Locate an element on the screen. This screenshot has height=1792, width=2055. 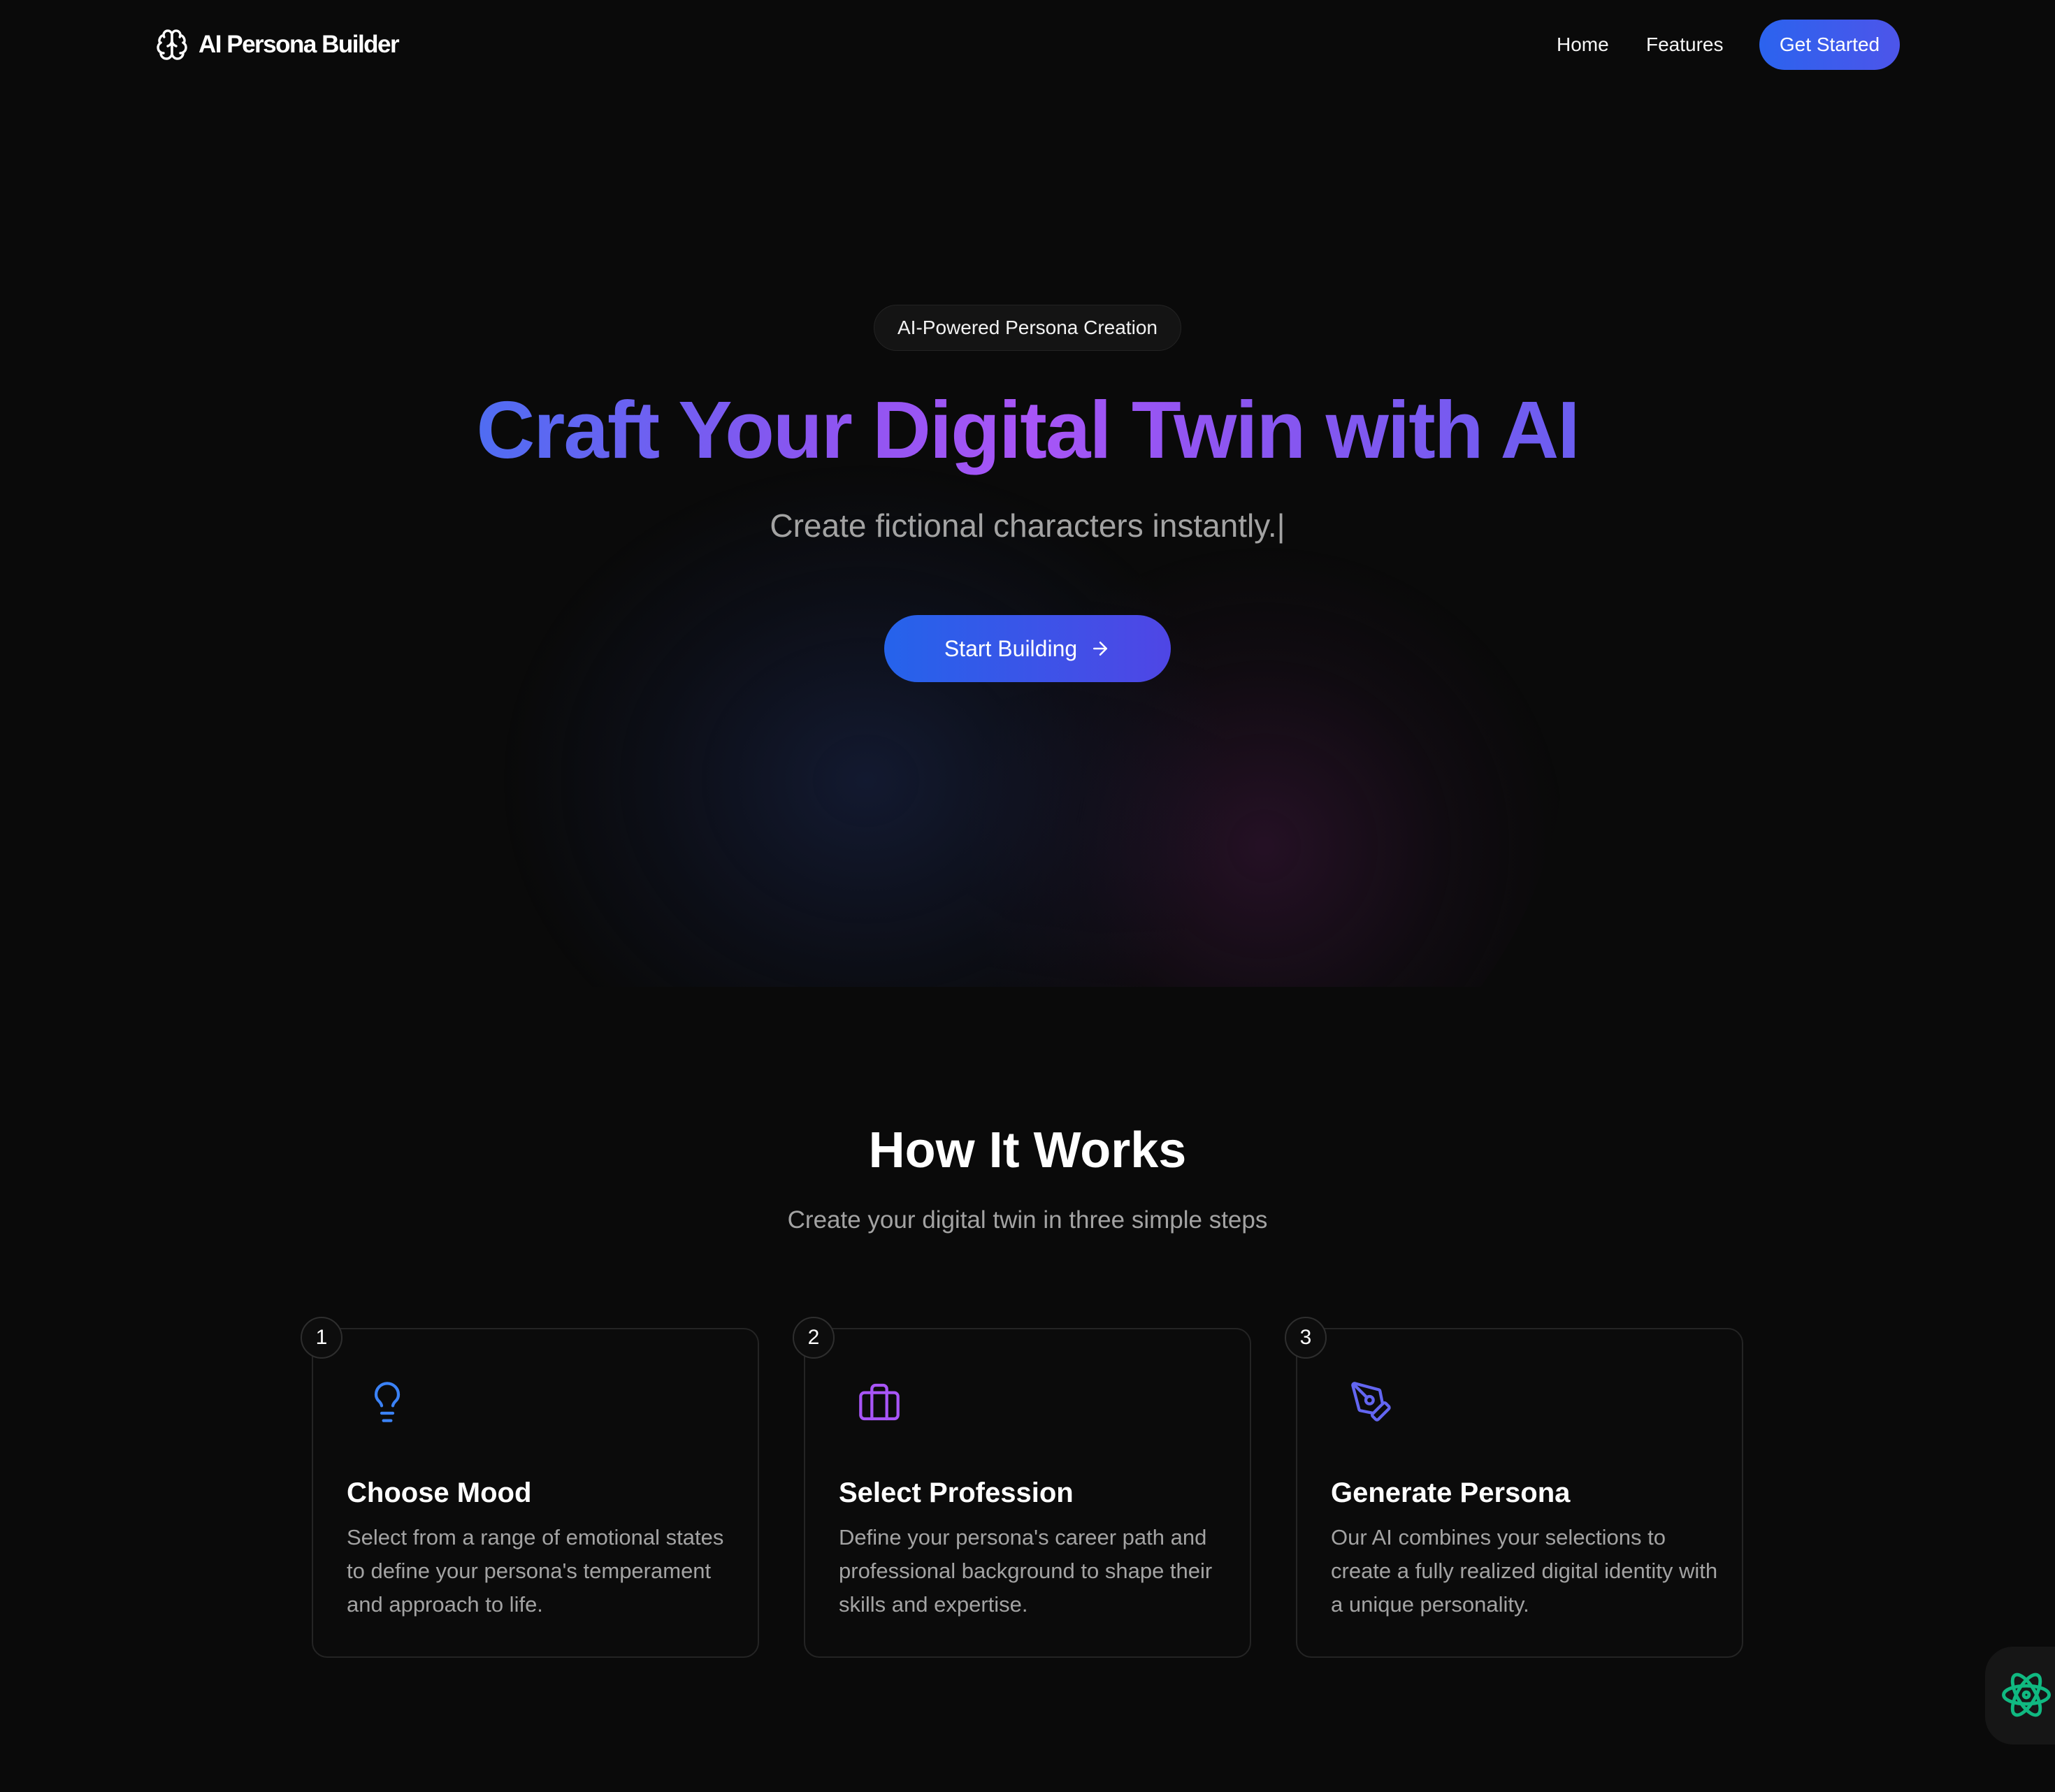
start-building-button: Start Building is located at coordinates (1027, 648).